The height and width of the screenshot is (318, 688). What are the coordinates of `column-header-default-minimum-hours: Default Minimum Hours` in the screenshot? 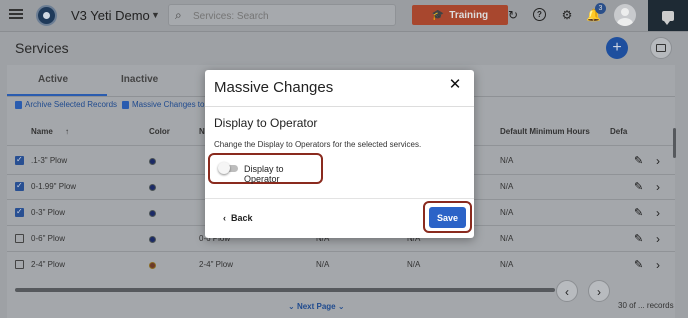 It's located at (545, 131).